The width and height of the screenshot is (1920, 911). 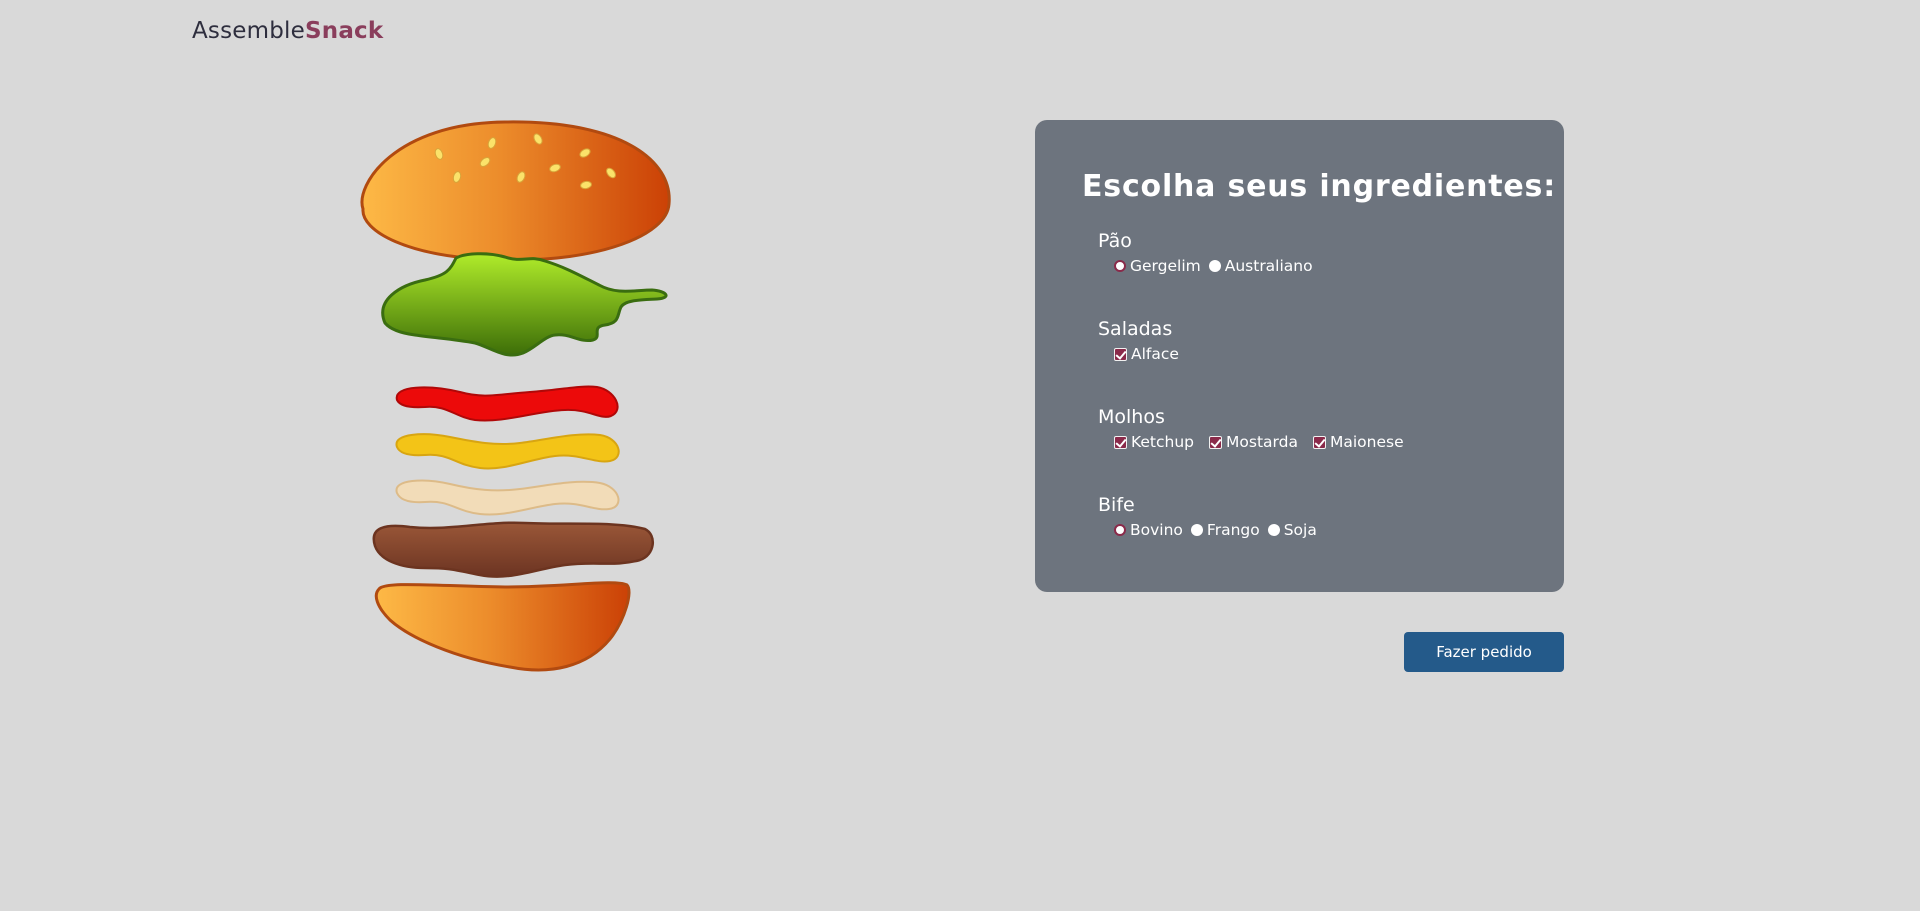 I want to click on burger-illustration, so click(x=515, y=396).